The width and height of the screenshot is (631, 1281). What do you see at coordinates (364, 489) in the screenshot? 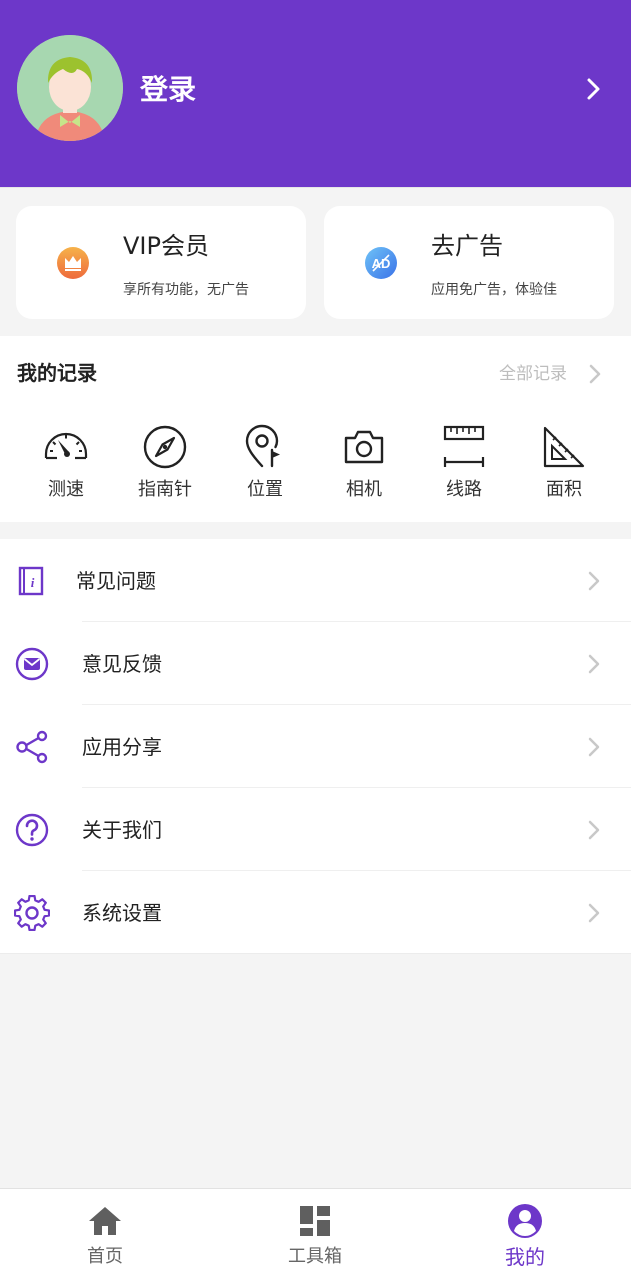
I see `tool-camera-label: 相机` at bounding box center [364, 489].